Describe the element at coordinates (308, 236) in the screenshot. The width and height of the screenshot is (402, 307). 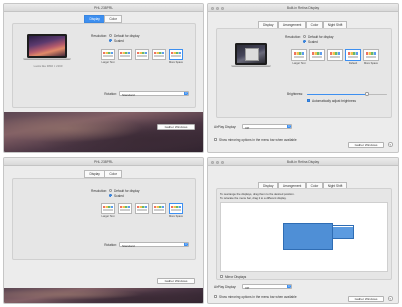
I see `arranged-display-external` at that location.